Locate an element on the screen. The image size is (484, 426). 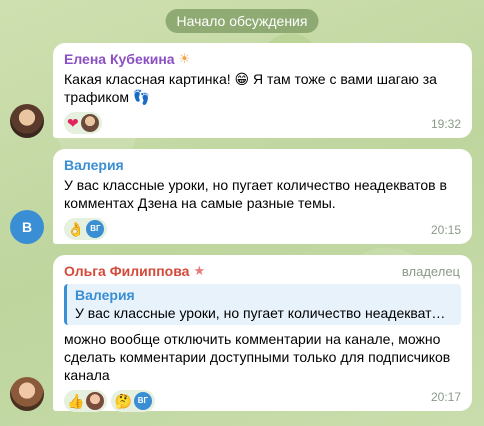
reactions-row: 👌 ВГ is located at coordinates (262, 229).